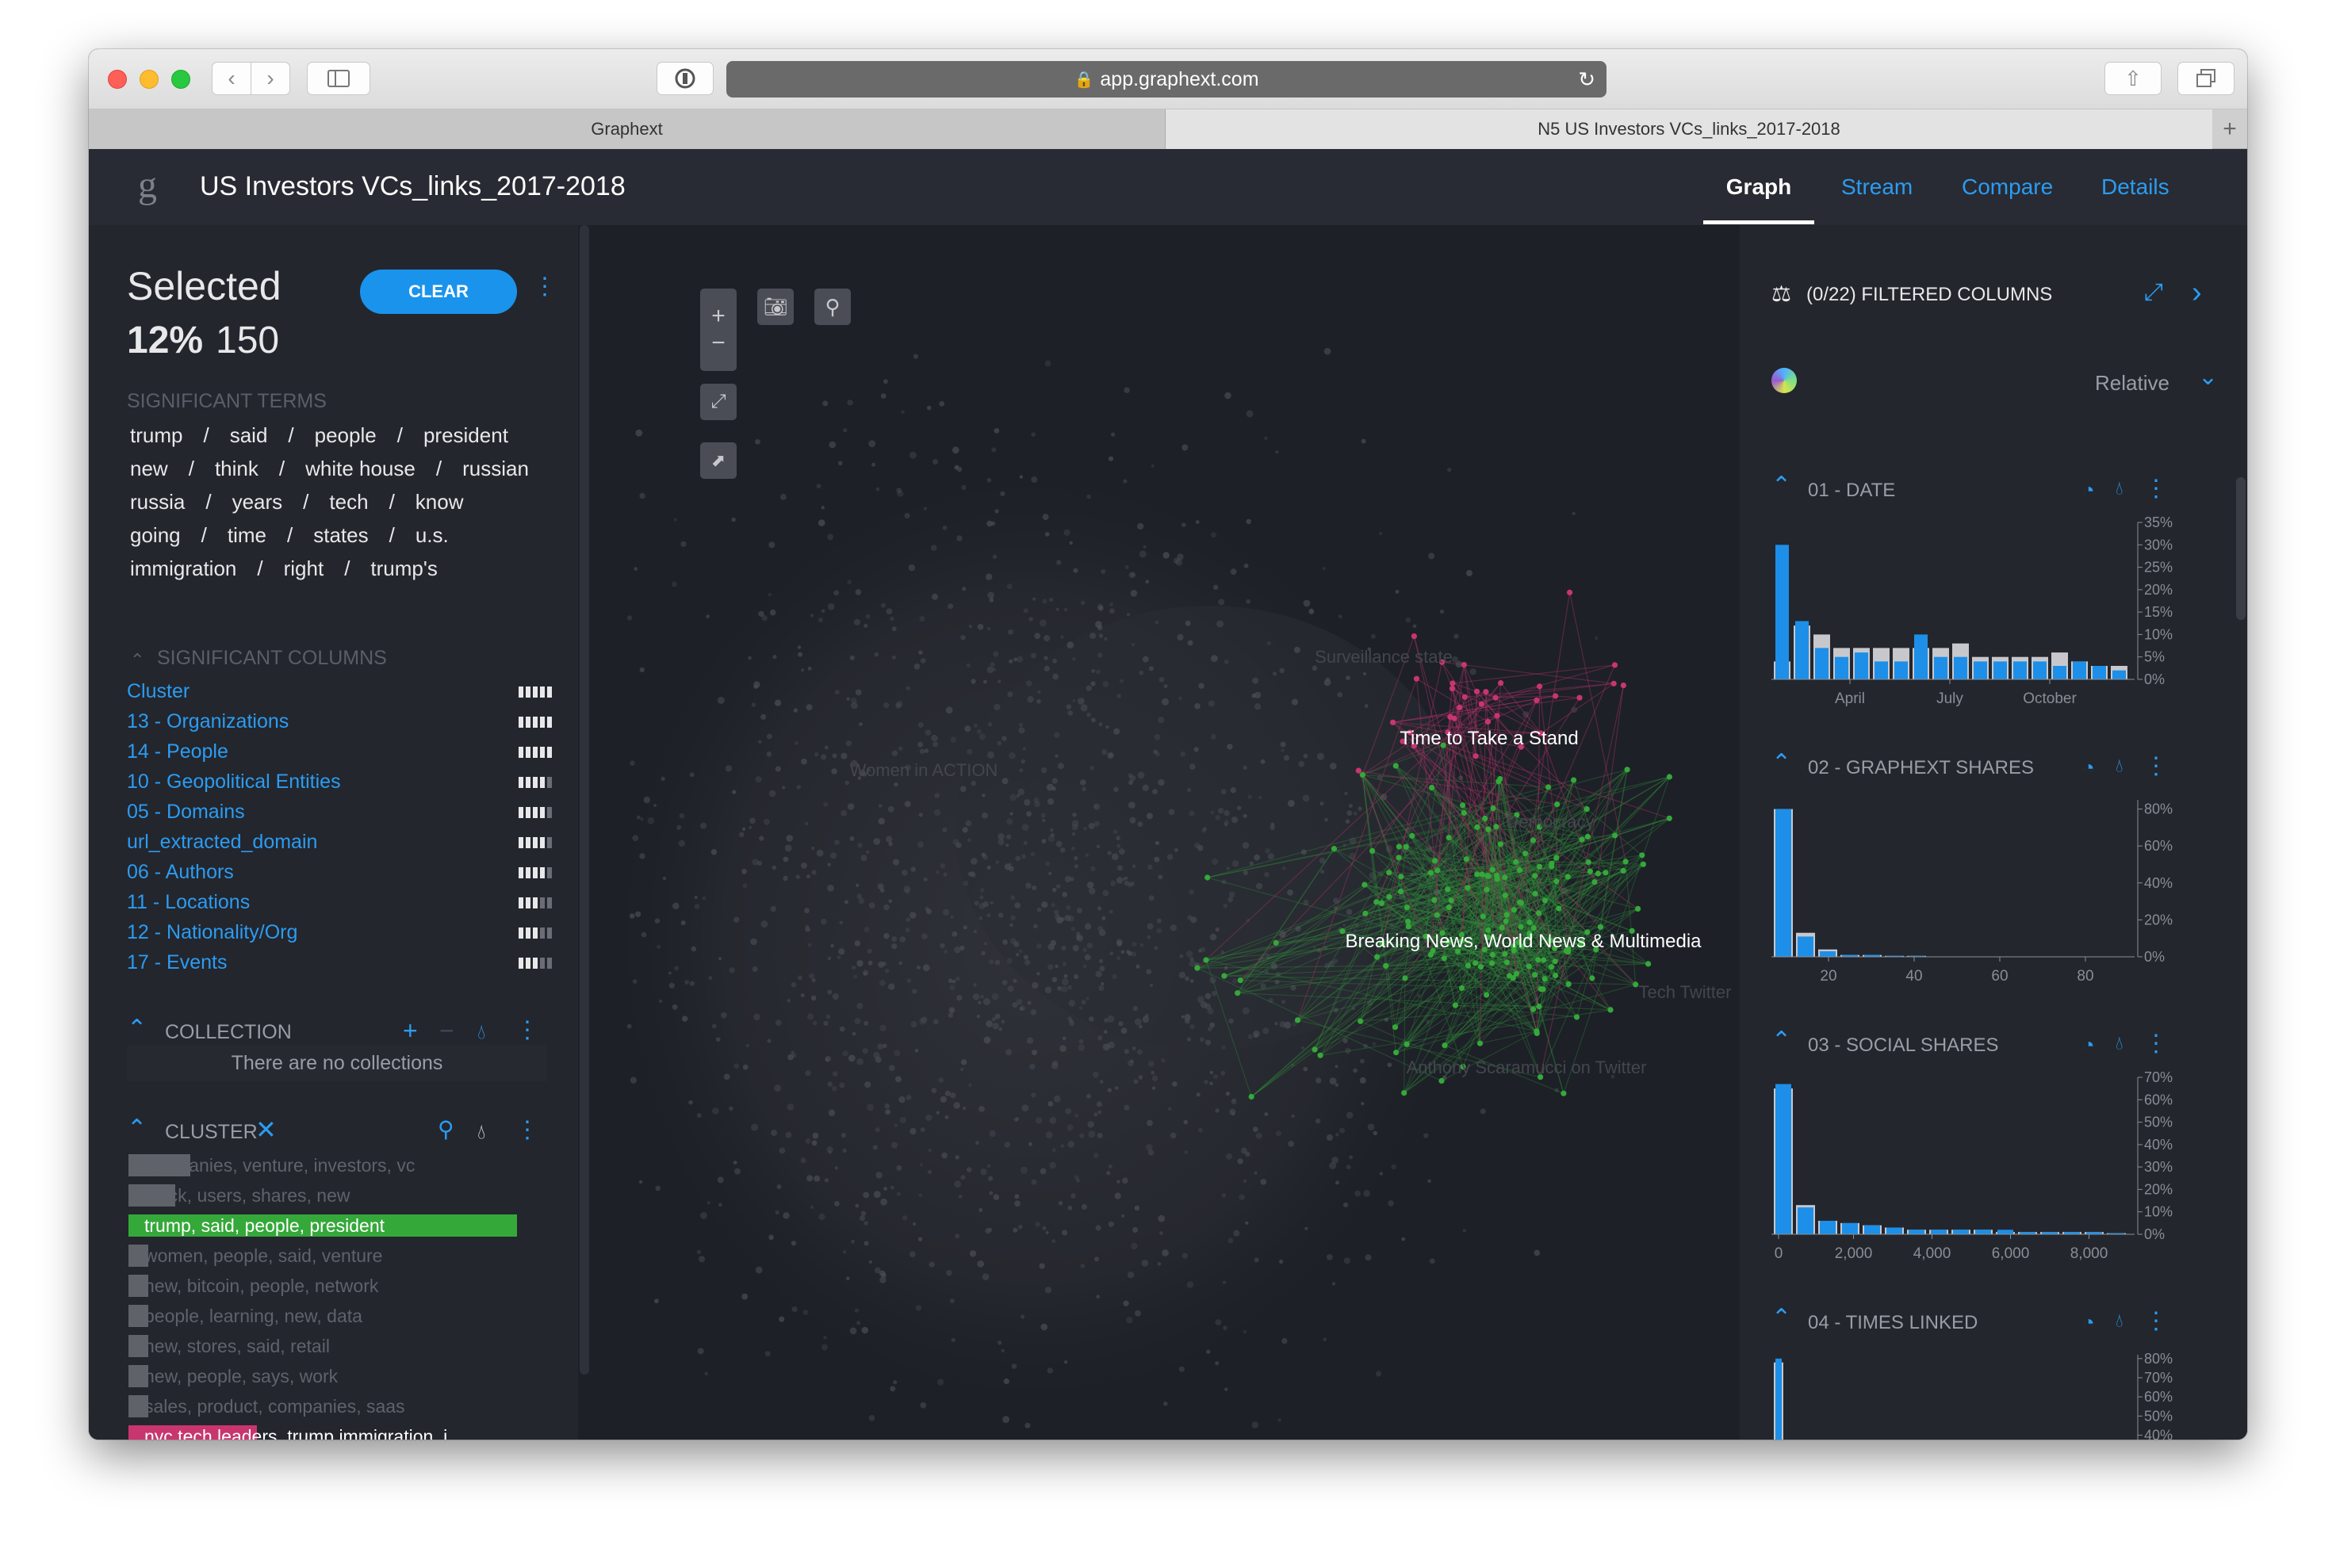  What do you see at coordinates (149, 79) in the screenshot?
I see `minimize-window-button` at bounding box center [149, 79].